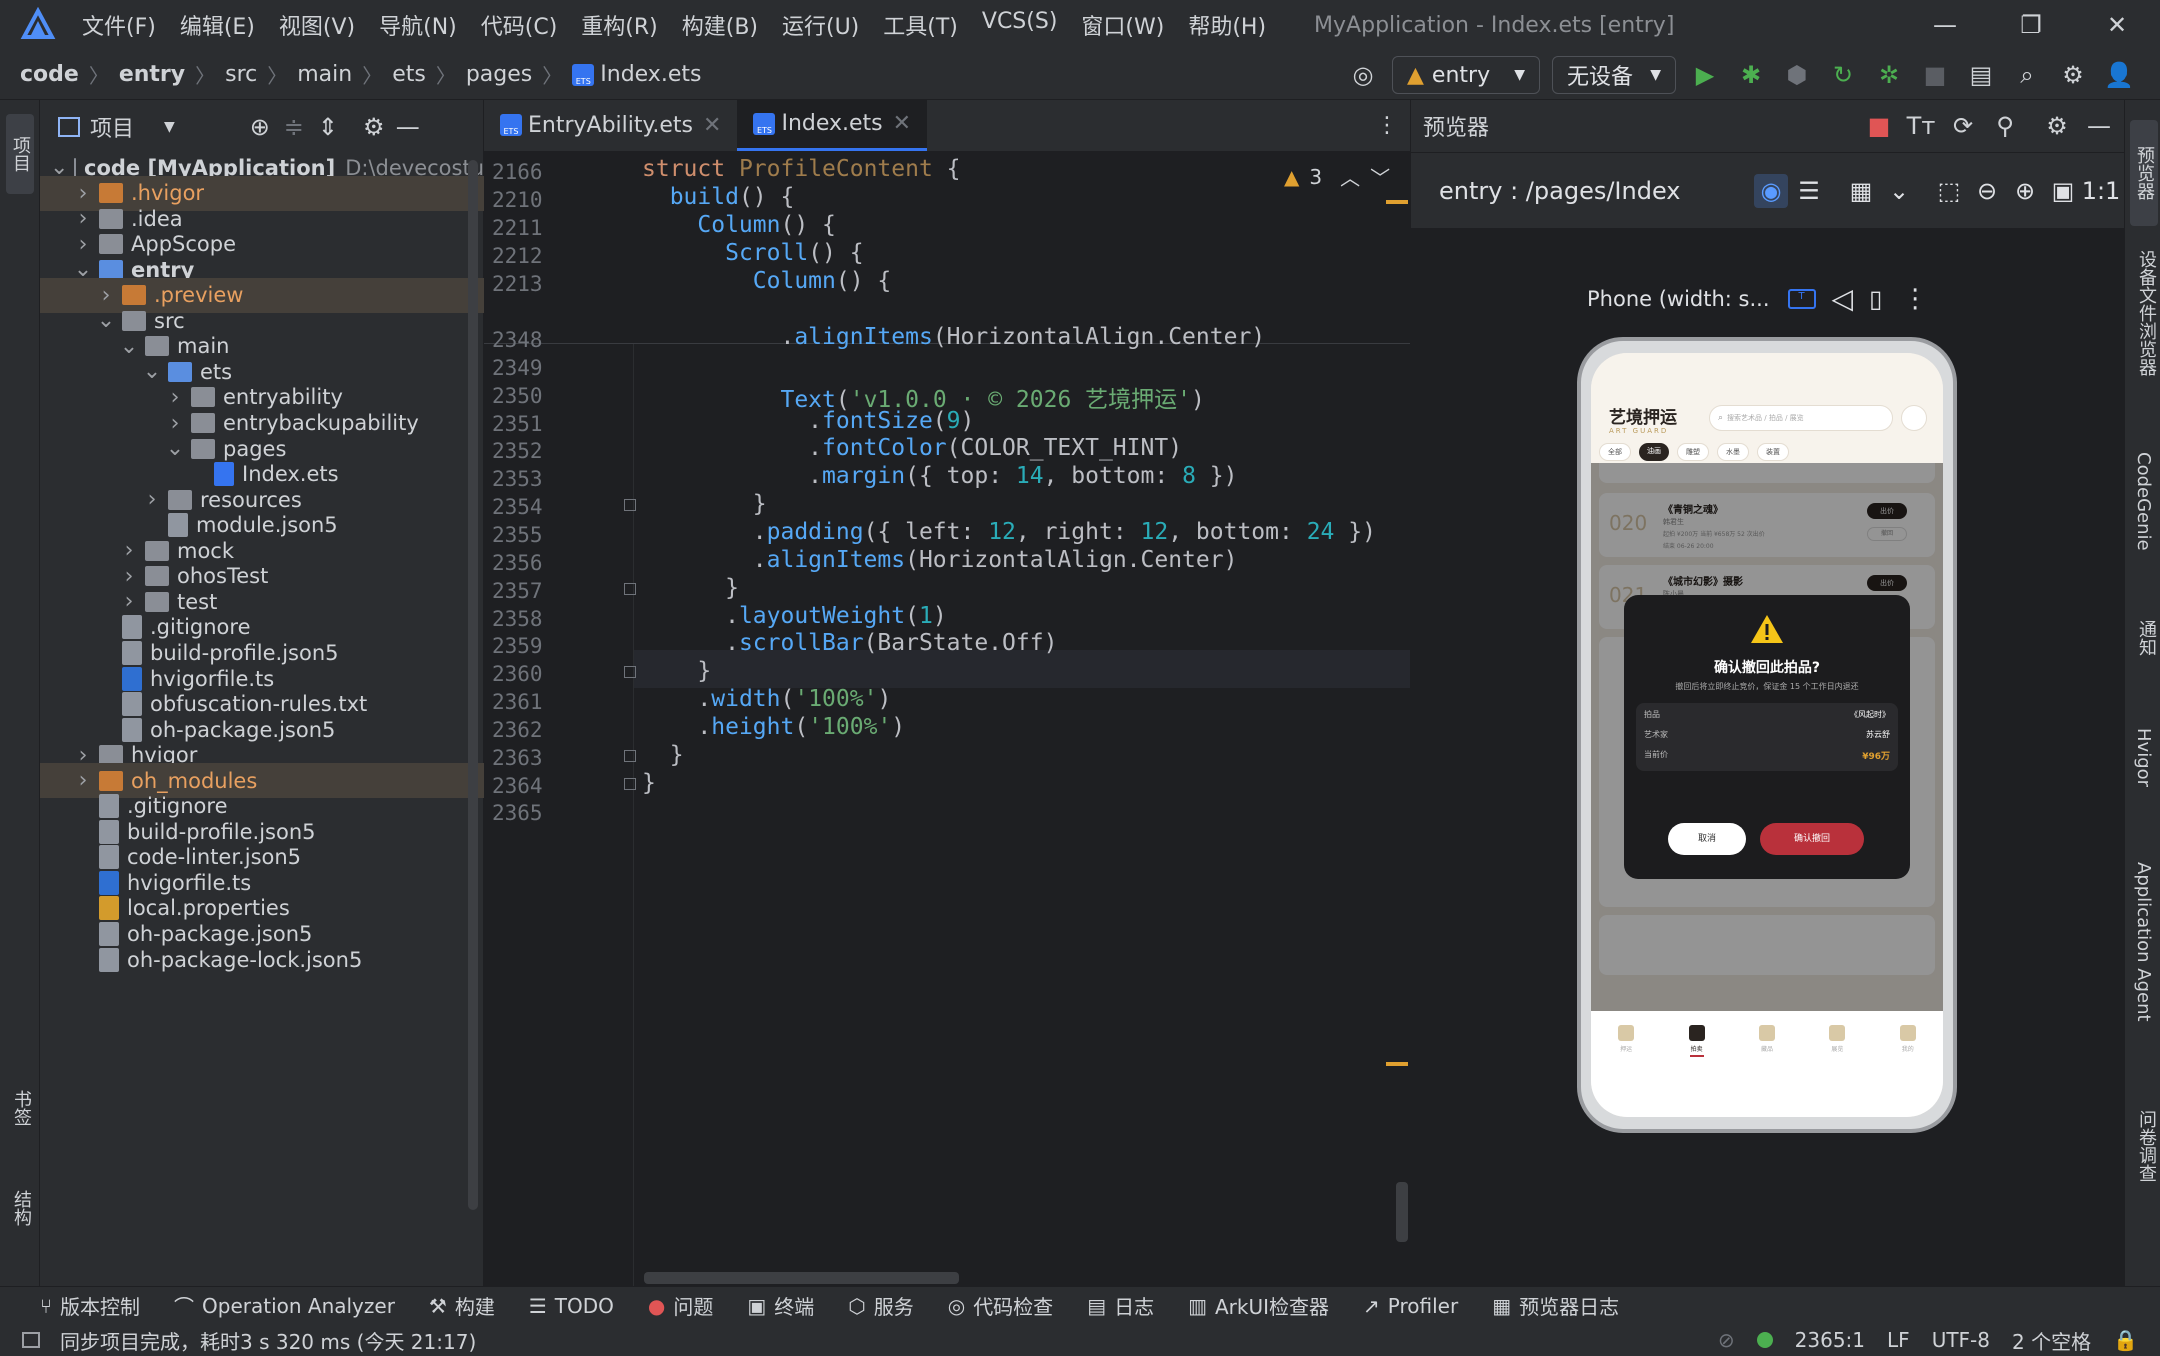 This screenshot has width=2160, height=1356. I want to click on category-chip: 水墨, so click(1733, 452).